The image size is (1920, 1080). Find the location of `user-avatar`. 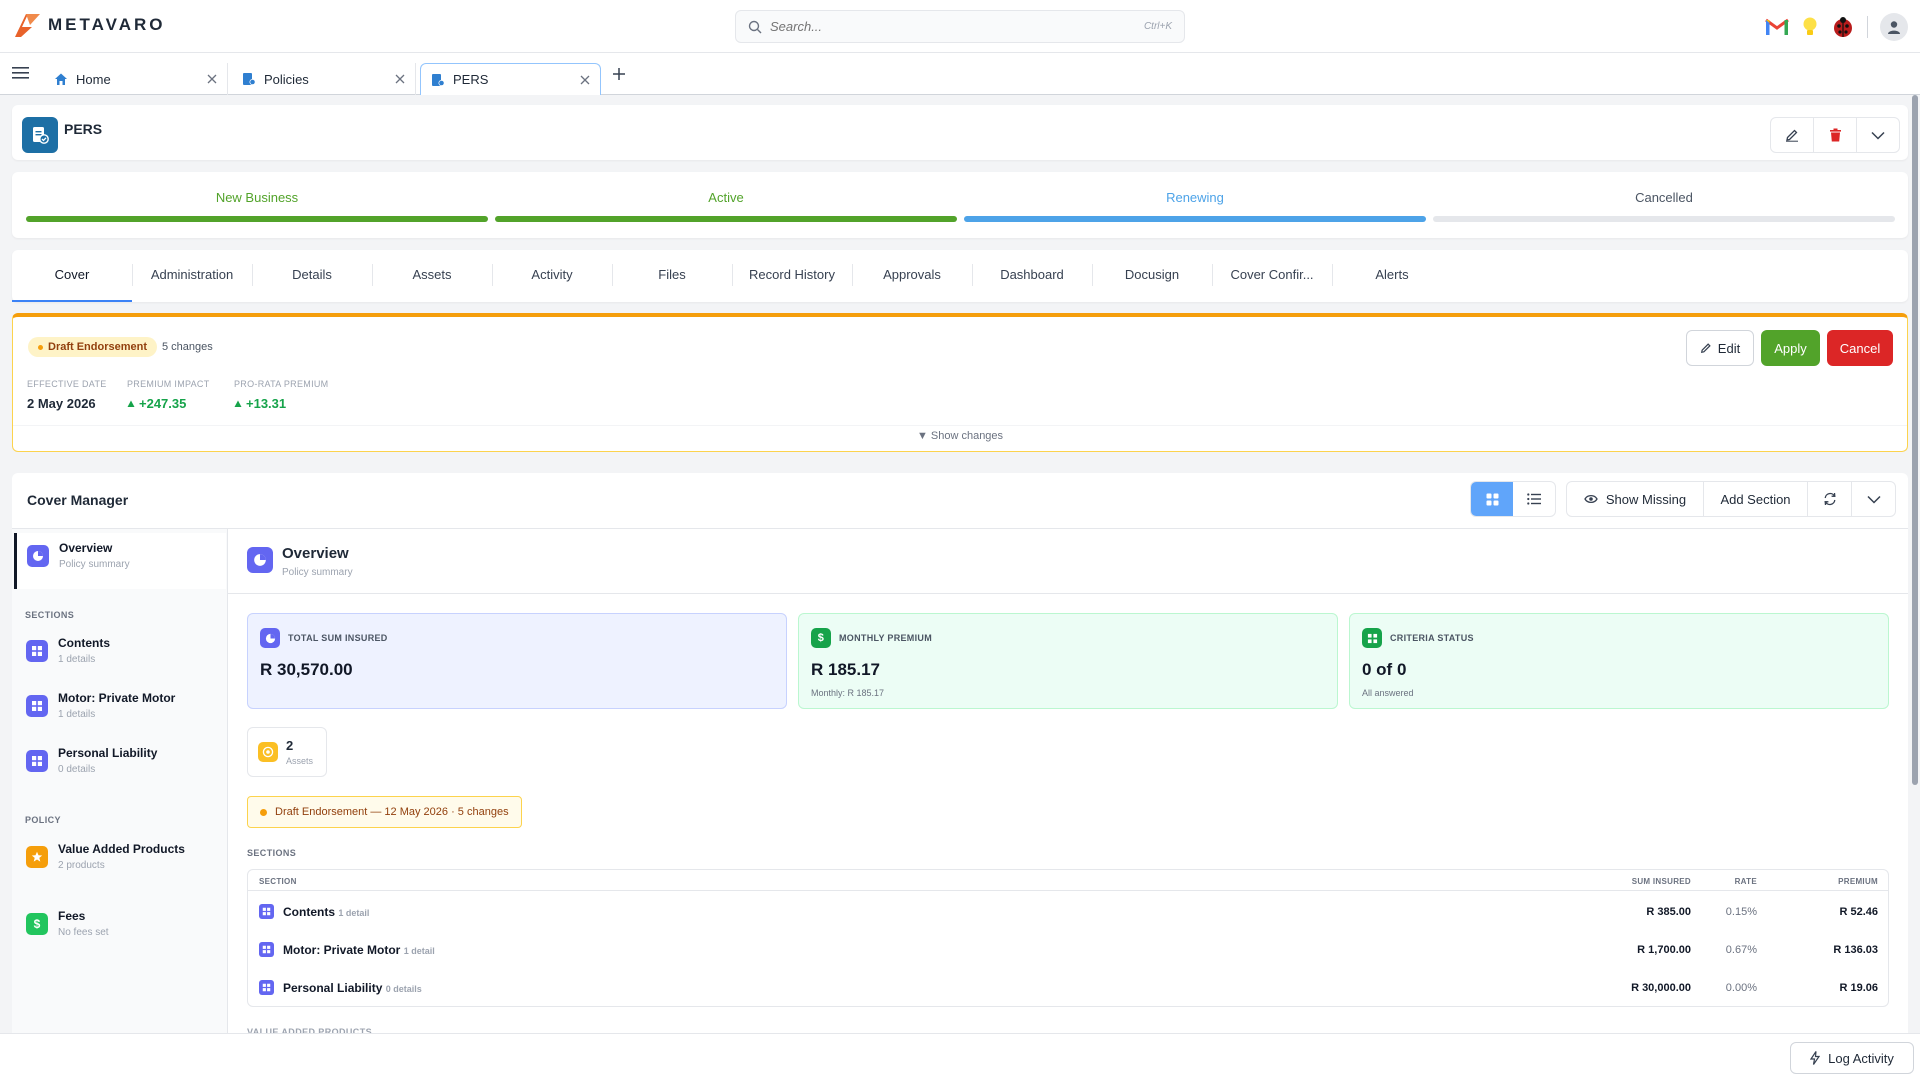

user-avatar is located at coordinates (1894, 27).